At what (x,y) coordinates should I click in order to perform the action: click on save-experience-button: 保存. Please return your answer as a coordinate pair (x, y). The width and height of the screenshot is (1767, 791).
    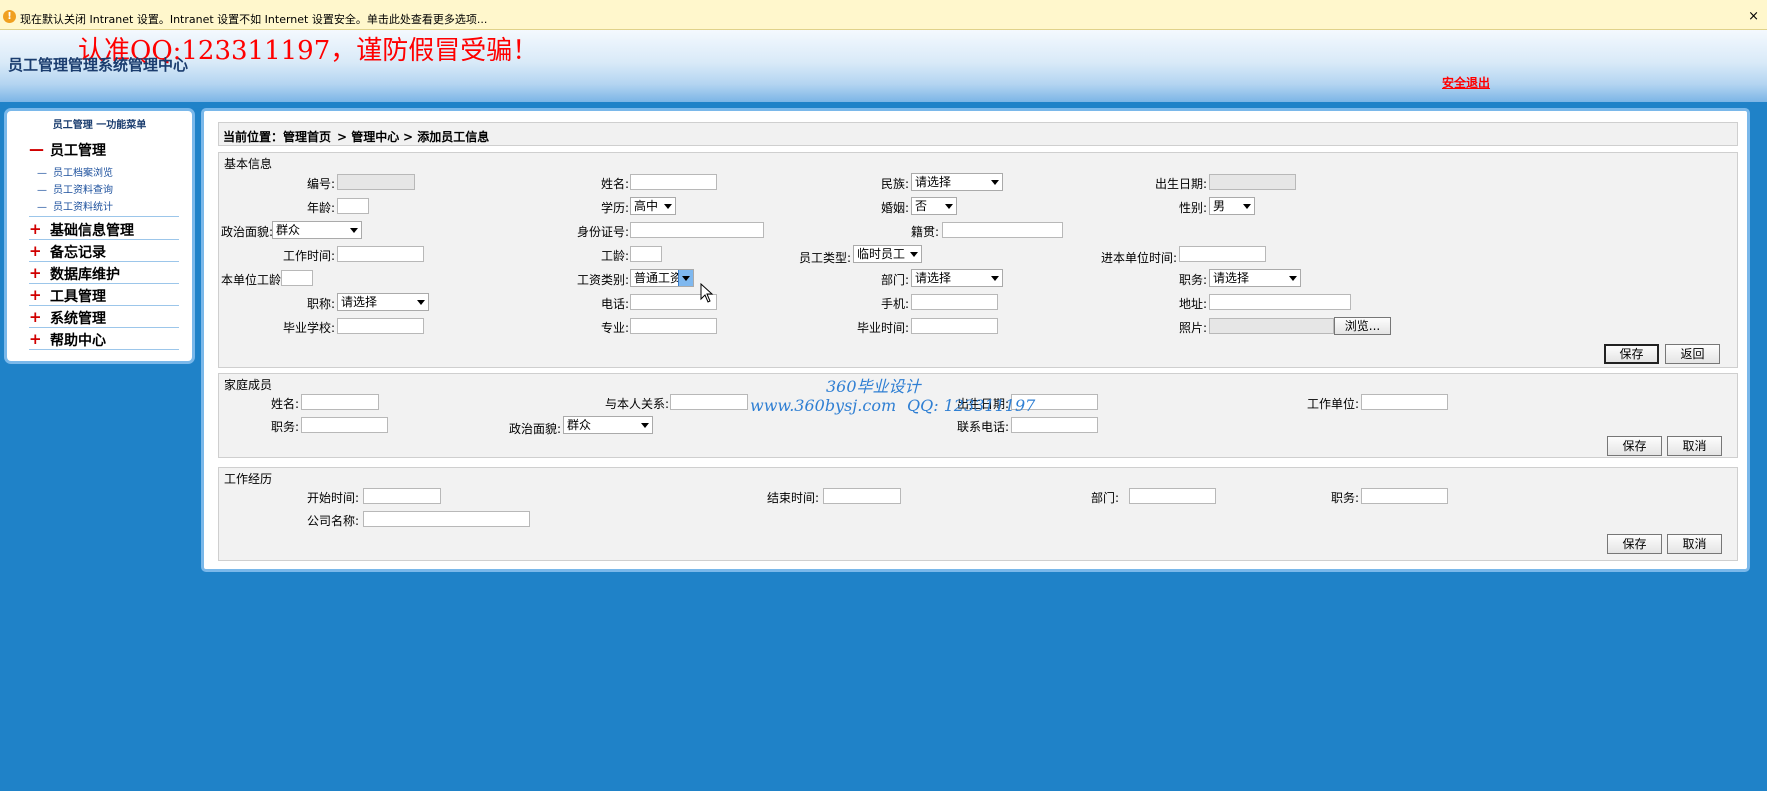
    Looking at the image, I should click on (1634, 544).